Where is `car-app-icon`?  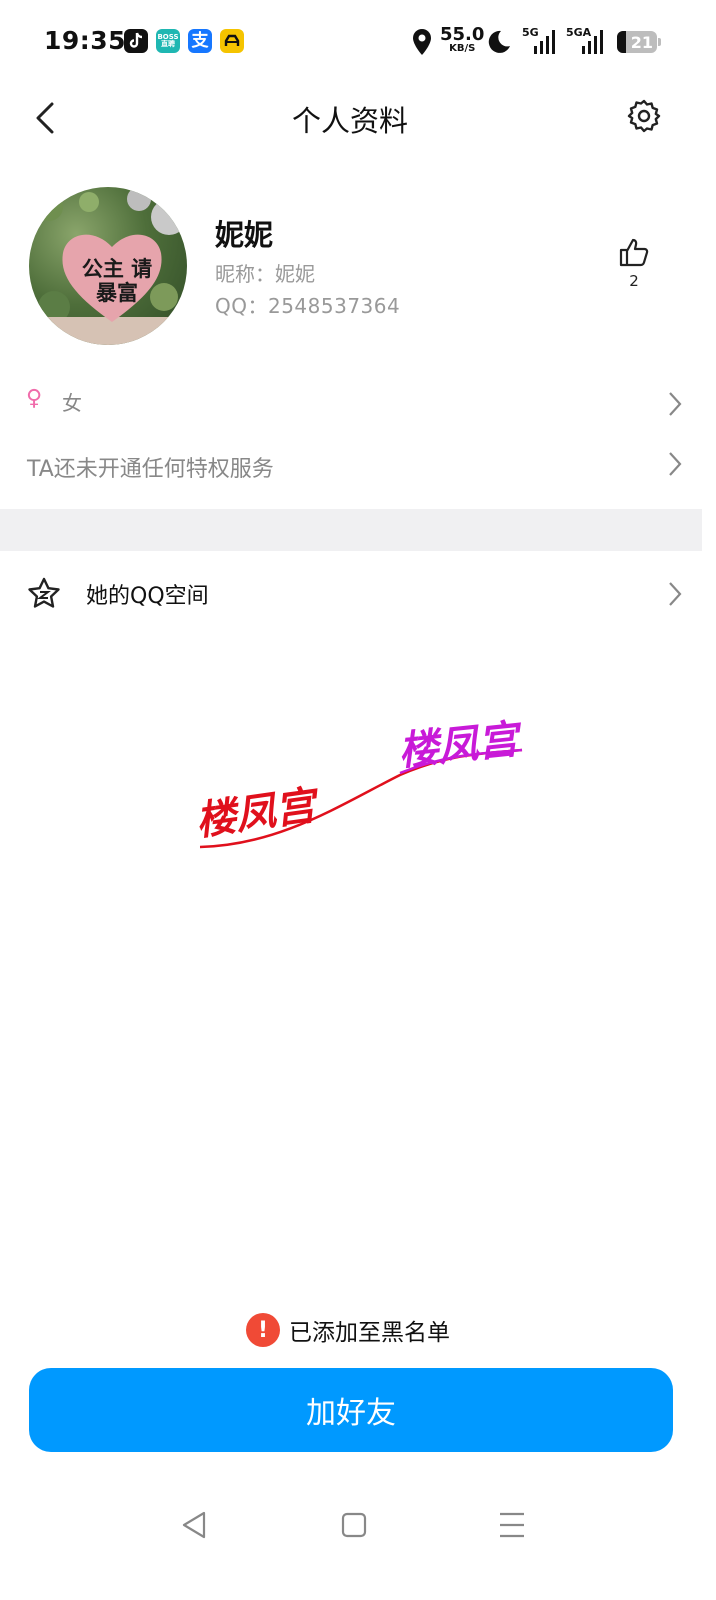
car-app-icon is located at coordinates (232, 41).